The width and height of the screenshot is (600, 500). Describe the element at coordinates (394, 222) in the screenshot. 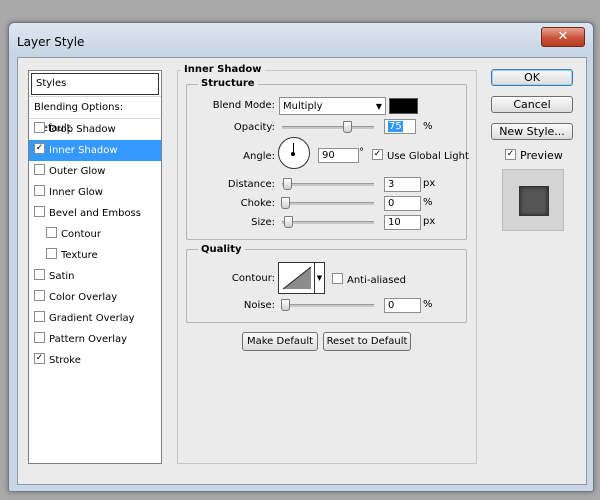

I see `size-value: 10` at that location.